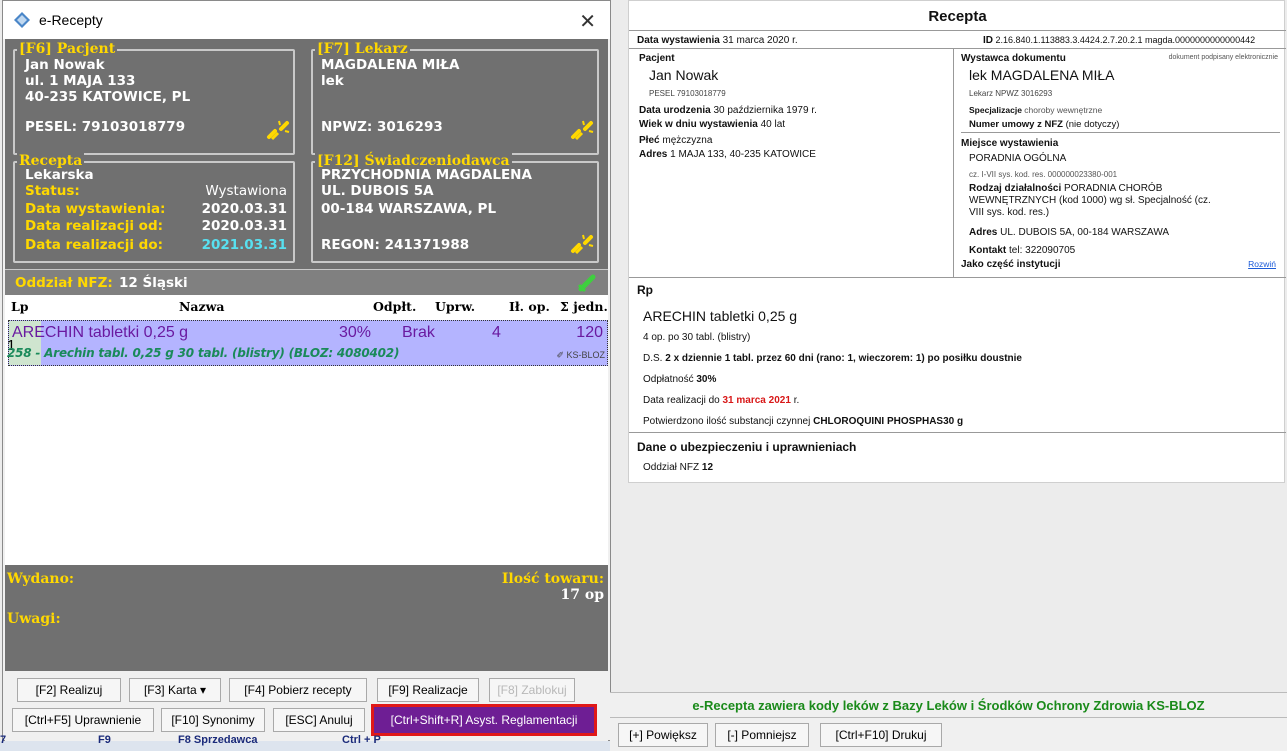  What do you see at coordinates (65, 65) in the screenshot?
I see `patient-name: Jan Nowak` at bounding box center [65, 65].